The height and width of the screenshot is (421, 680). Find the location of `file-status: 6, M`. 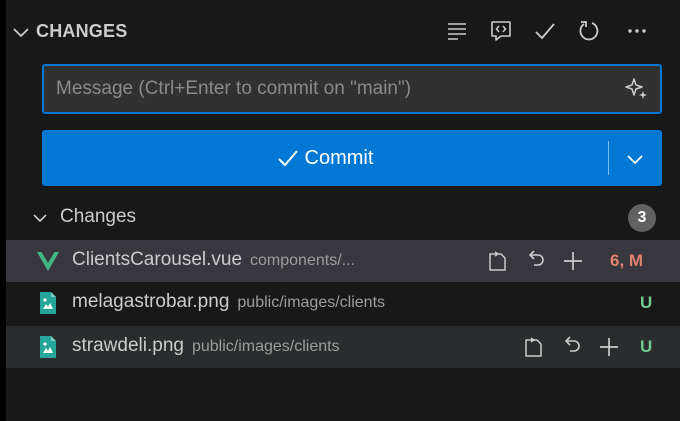

file-status: 6, M is located at coordinates (627, 260).